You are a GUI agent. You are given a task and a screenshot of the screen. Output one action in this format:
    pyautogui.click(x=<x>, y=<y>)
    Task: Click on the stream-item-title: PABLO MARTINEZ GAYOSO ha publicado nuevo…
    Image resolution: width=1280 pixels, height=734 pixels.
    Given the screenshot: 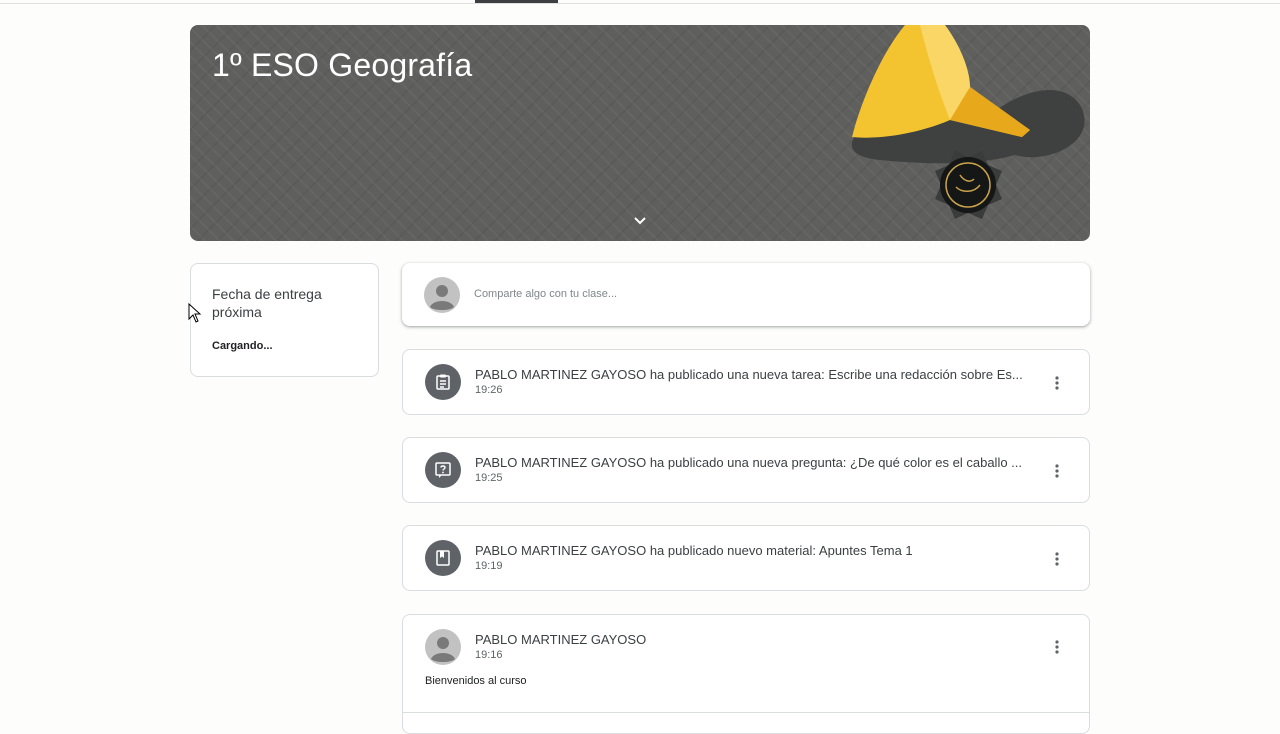 What is the action you would take?
    pyautogui.click(x=753, y=550)
    